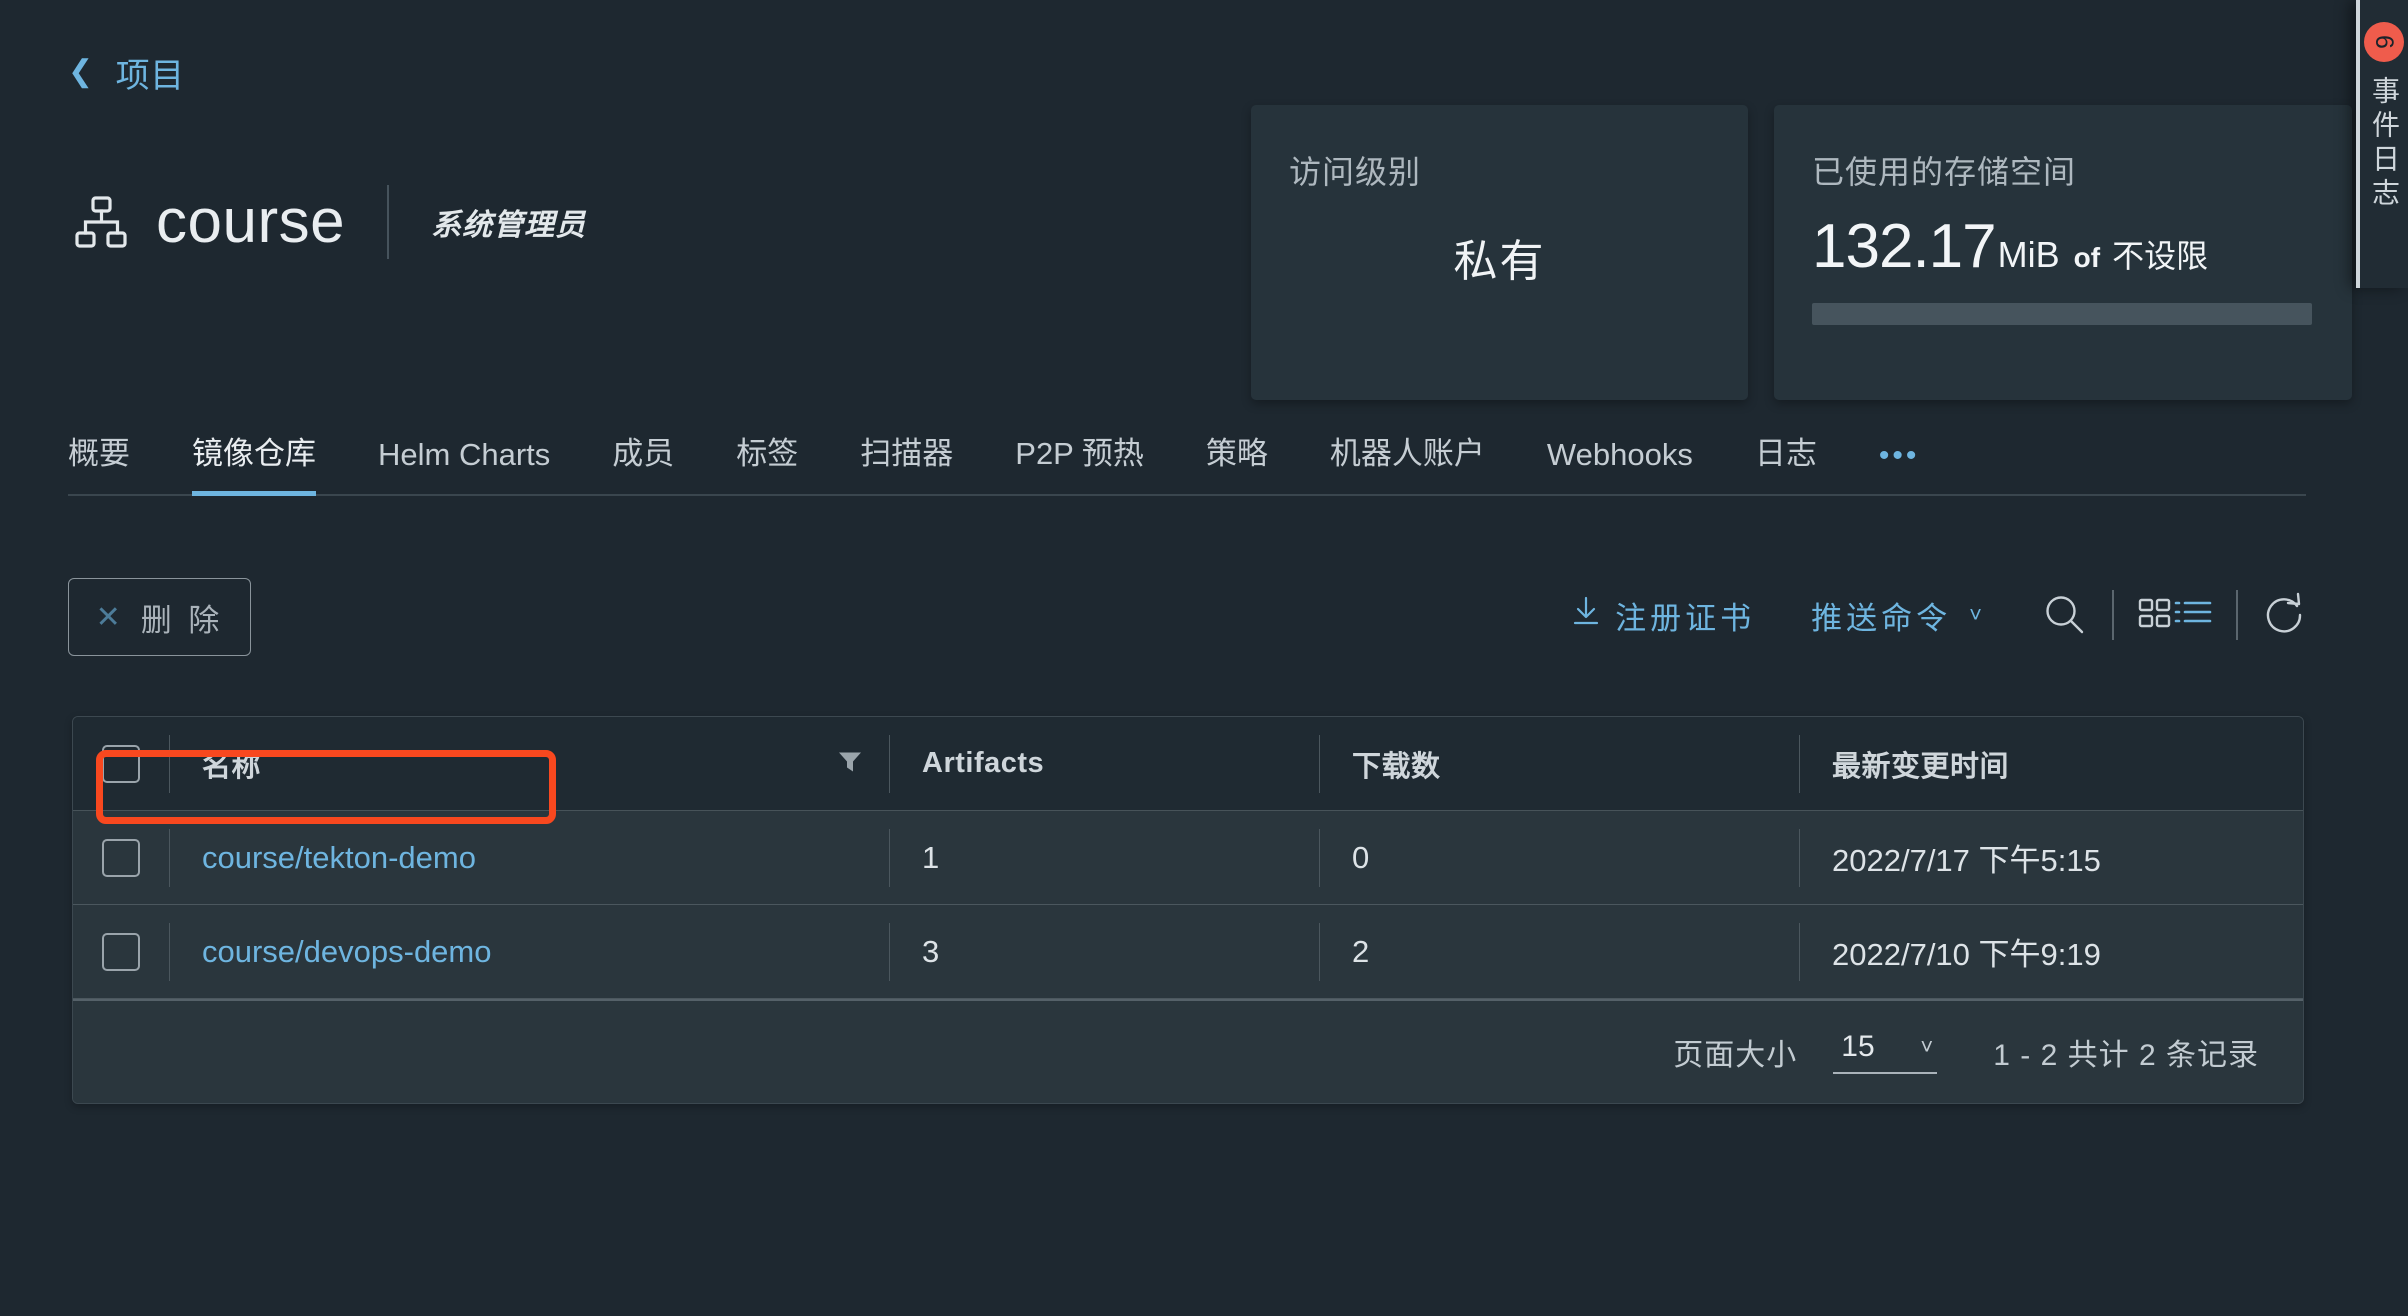  I want to click on tab-p2p-preheat: P2P 预热, so click(1079, 462).